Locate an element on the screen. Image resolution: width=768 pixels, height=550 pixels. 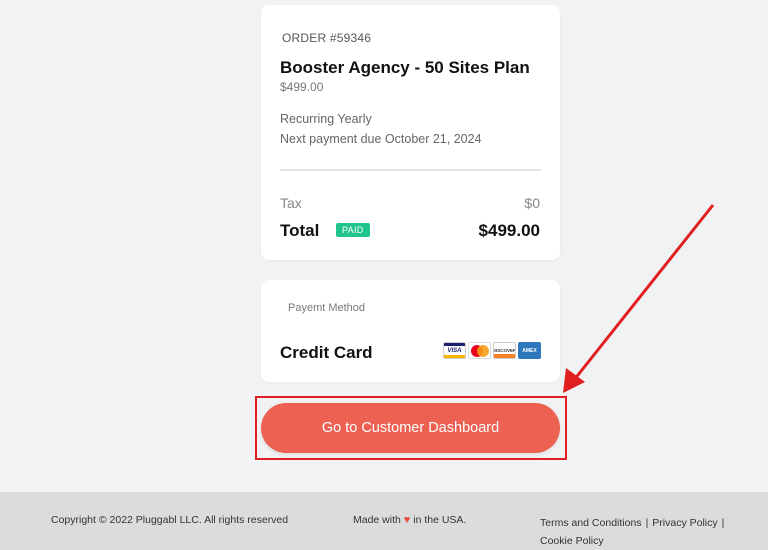
cookie-policy-link: Cookie Policy is located at coordinates (572, 541).